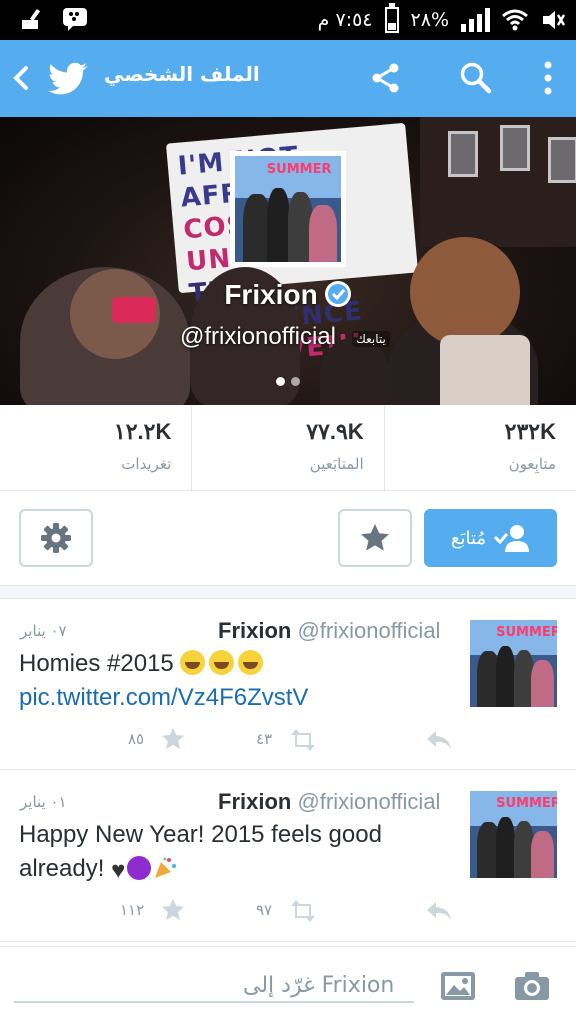 The width and height of the screenshot is (576, 1024). I want to click on share-button, so click(386, 78).